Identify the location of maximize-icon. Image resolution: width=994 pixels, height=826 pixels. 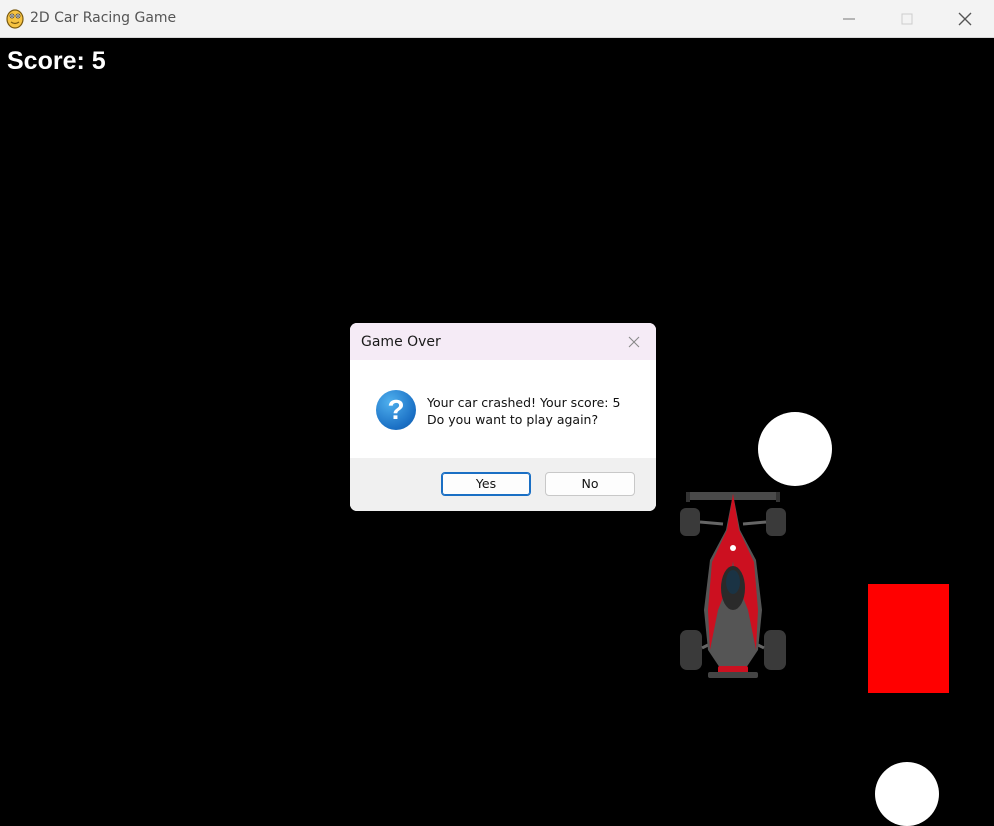
(907, 19).